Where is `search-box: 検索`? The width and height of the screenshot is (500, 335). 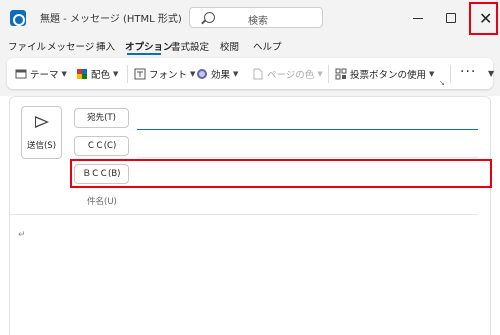
search-box: 検索 is located at coordinates (256, 17).